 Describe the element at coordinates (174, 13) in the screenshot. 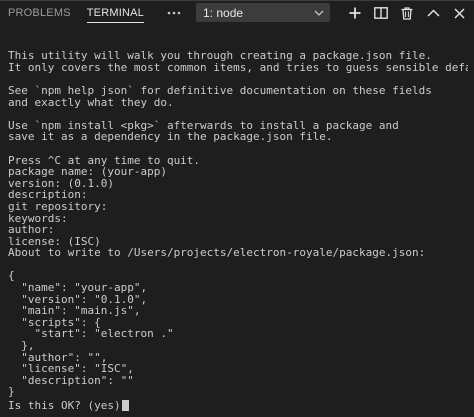

I see `more-horizontal-icon` at that location.